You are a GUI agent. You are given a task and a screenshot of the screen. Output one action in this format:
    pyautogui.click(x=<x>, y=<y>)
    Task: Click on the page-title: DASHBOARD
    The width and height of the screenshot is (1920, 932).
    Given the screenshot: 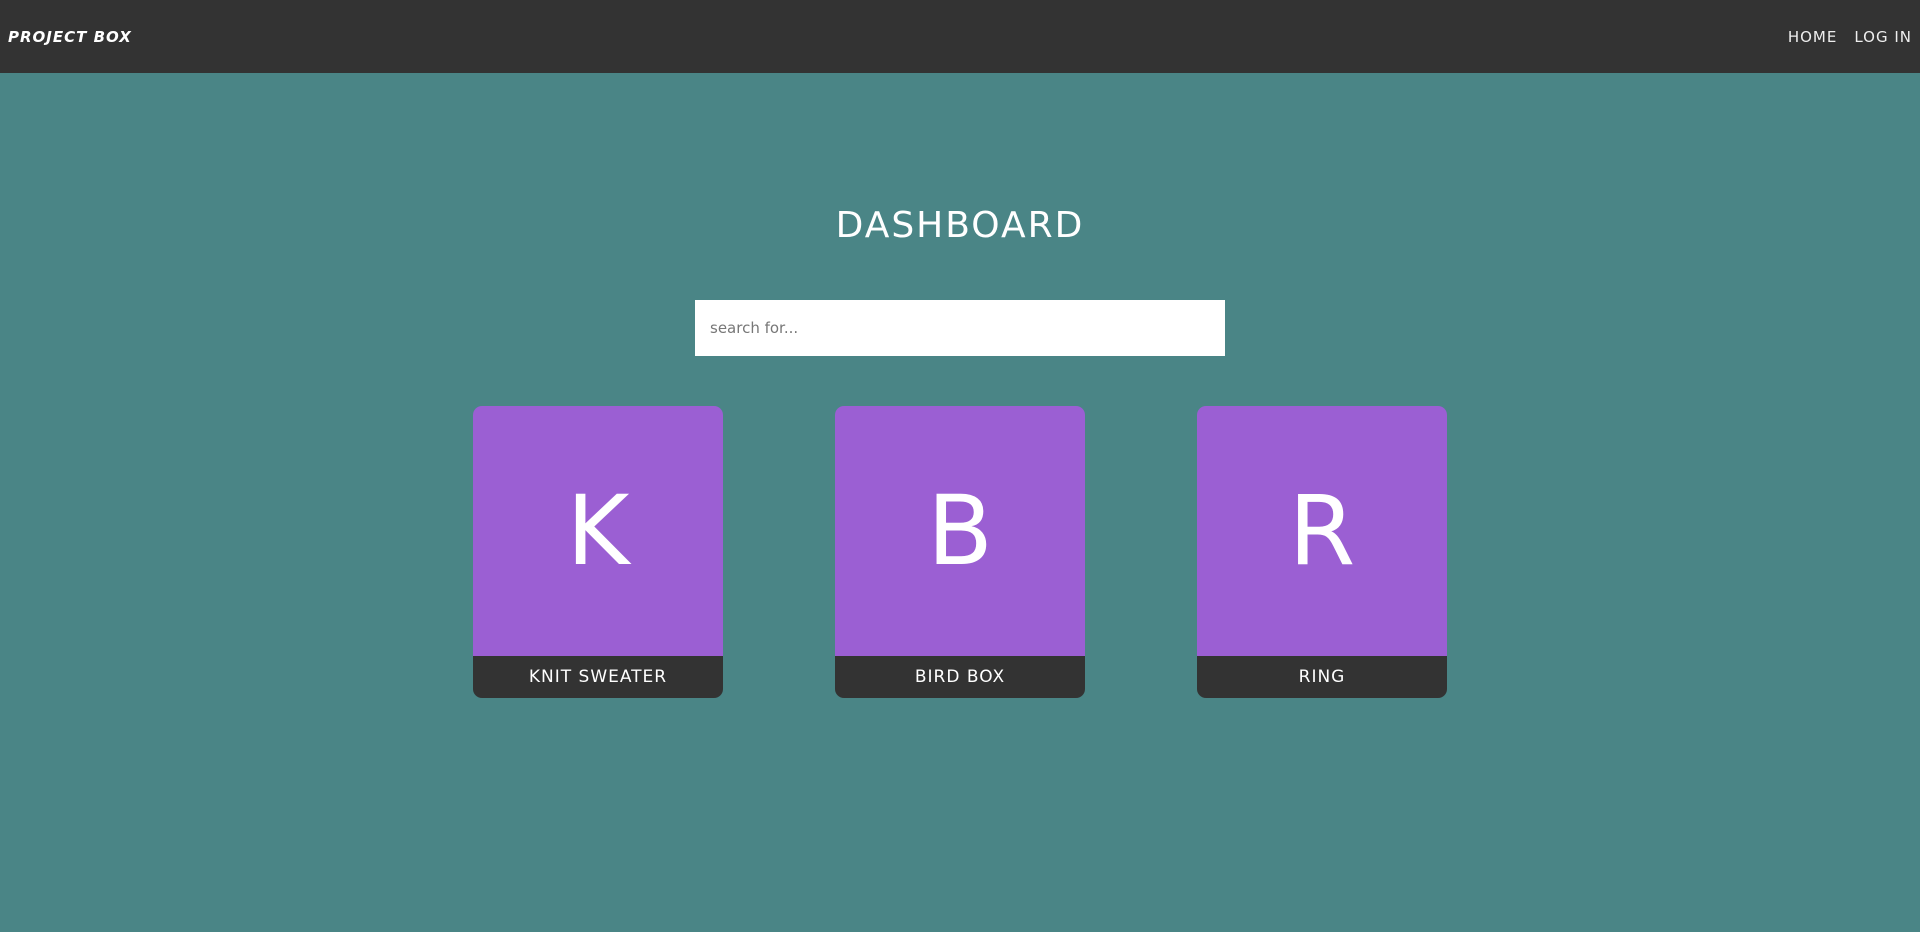 What is the action you would take?
    pyautogui.click(x=960, y=225)
    